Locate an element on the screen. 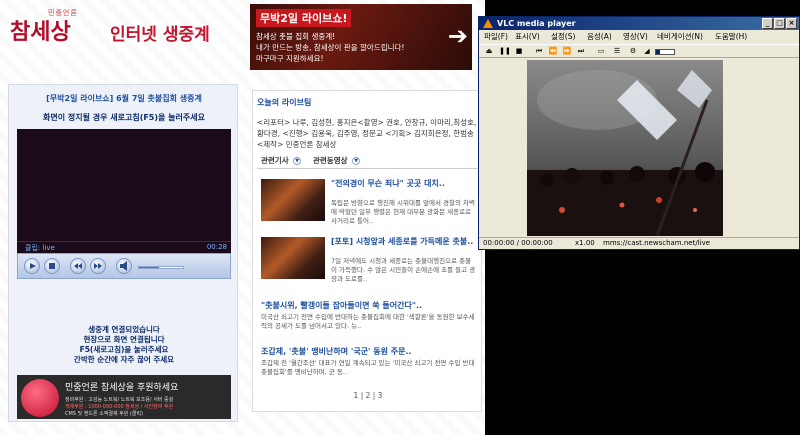 The height and width of the screenshot is (435, 800). player-controls is located at coordinates (124, 266).